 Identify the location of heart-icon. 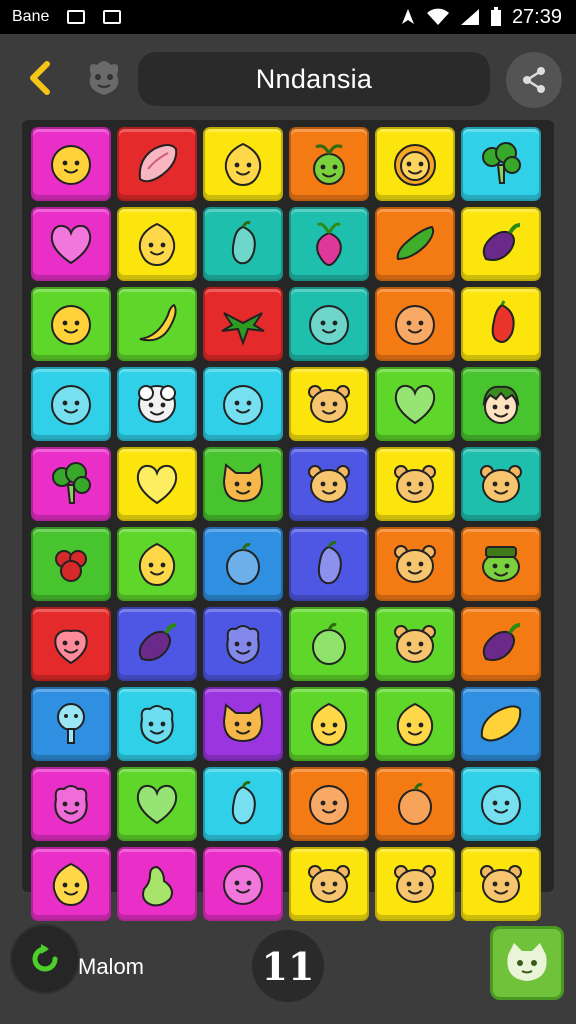
(71, 244).